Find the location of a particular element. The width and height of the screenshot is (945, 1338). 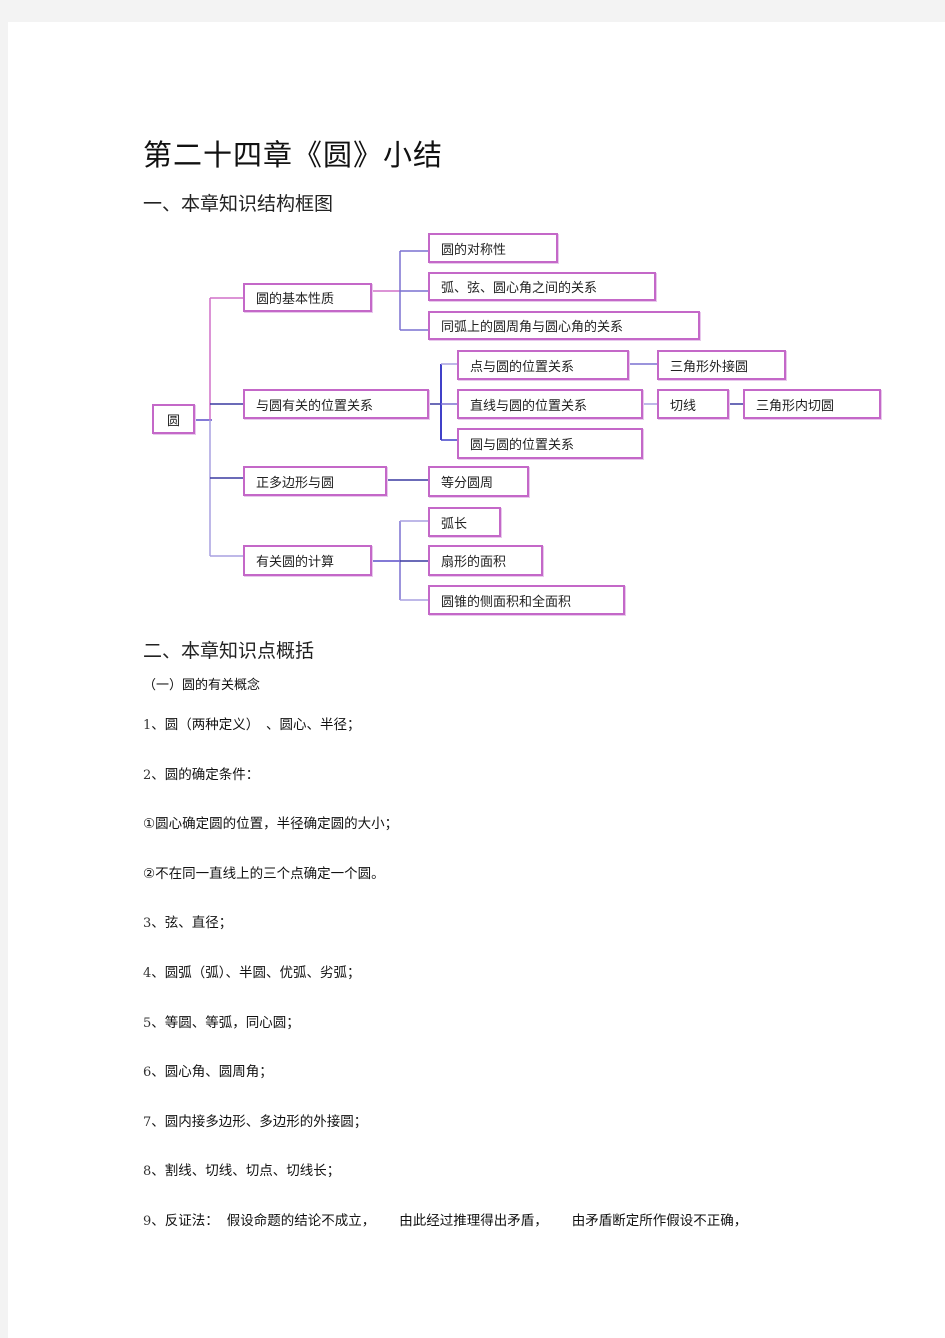

list-item: 7、圆内接多边形、多边形的外接圆； is located at coordinates (255, 1120).